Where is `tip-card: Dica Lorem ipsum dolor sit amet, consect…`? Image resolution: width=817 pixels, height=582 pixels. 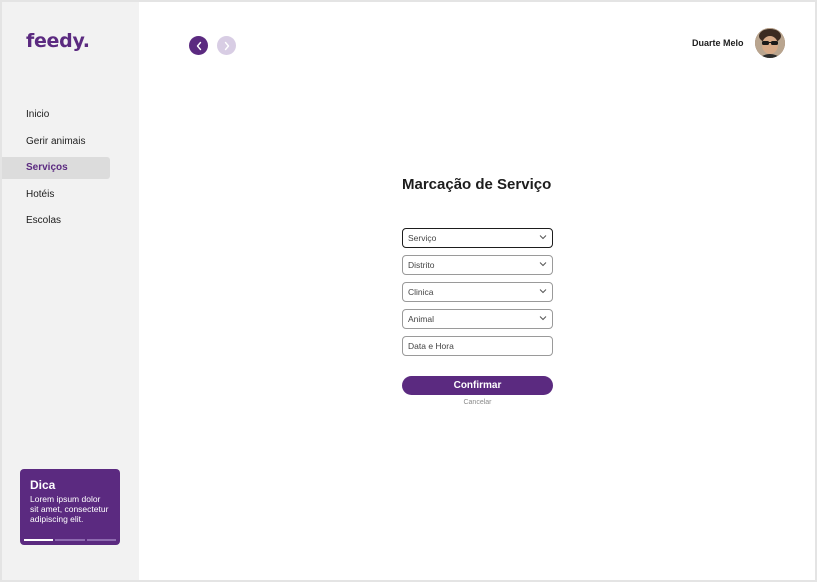
tip-card: Dica Lorem ipsum dolor sit amet, consect… is located at coordinates (70, 507).